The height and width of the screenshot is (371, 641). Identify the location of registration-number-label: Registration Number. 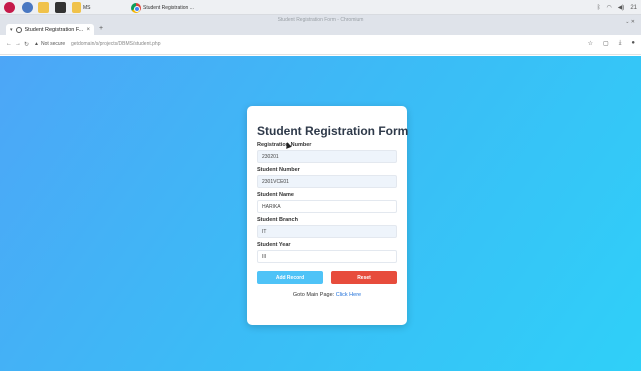
(284, 145).